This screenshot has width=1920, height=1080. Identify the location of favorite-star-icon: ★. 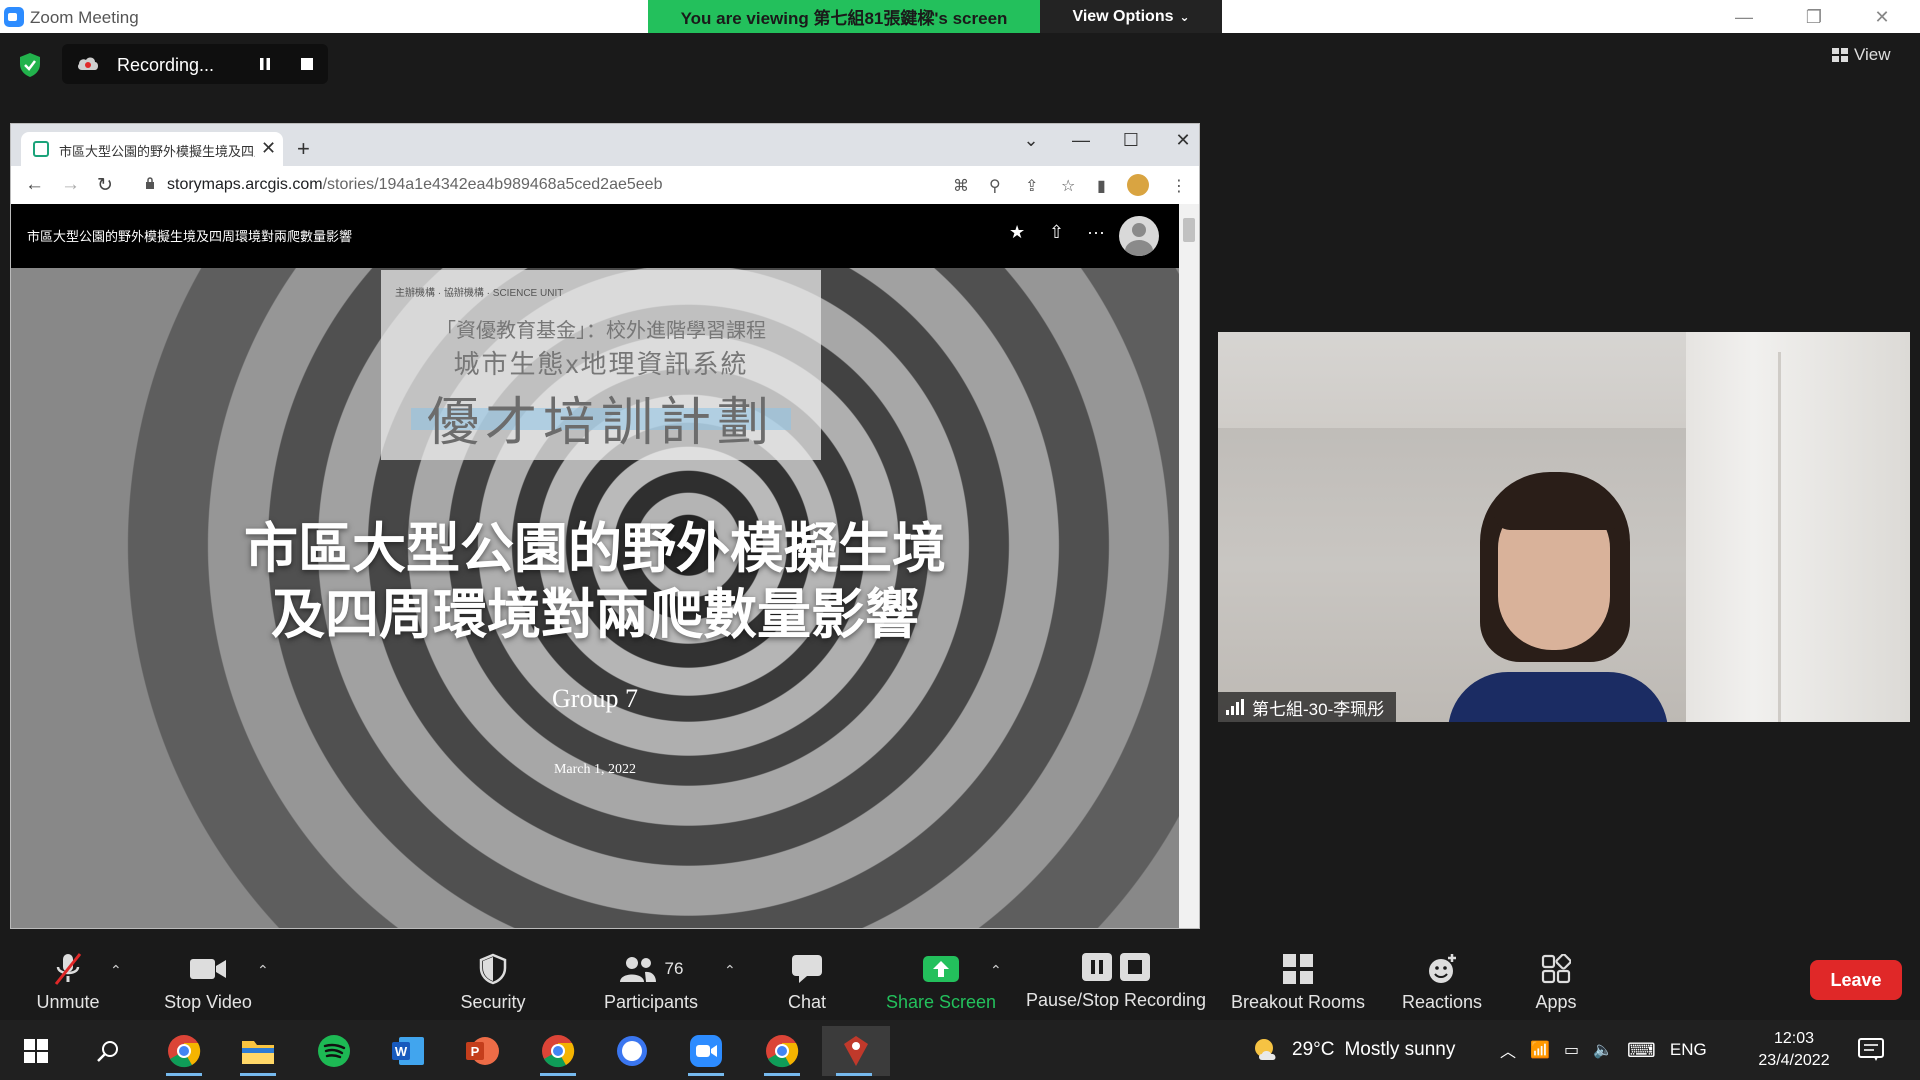
(1017, 232).